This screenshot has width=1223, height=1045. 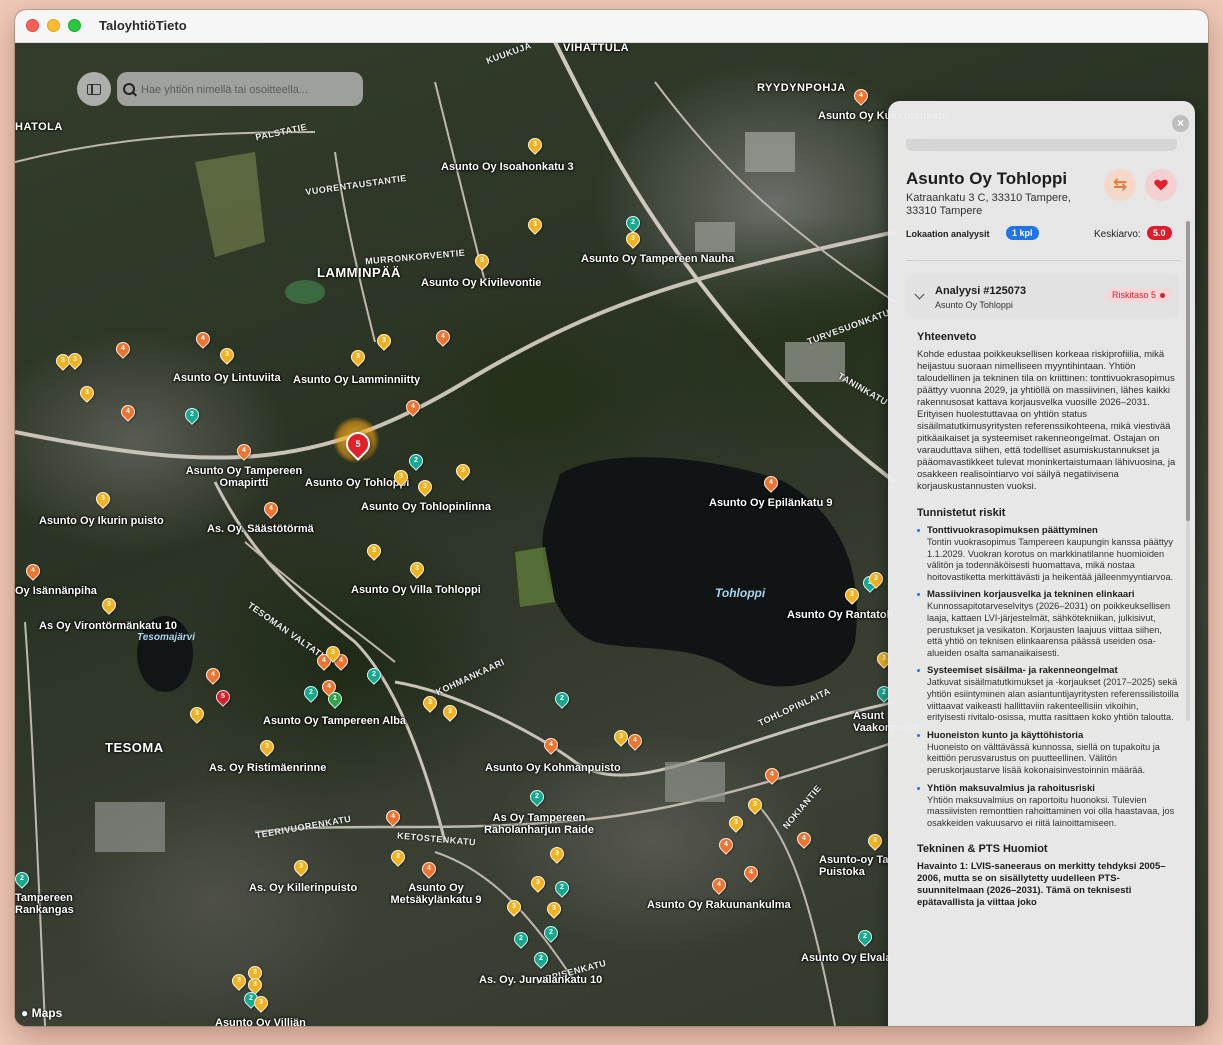 I want to click on property-label: Asunto Oy Tampereen Alba, so click(x=334, y=721).